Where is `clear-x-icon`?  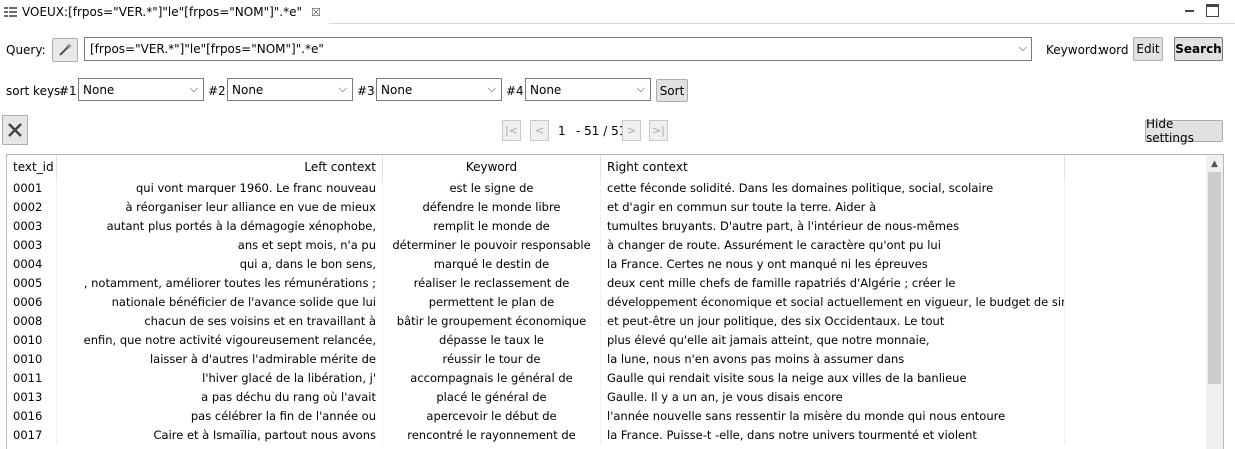
clear-x-icon is located at coordinates (15, 130).